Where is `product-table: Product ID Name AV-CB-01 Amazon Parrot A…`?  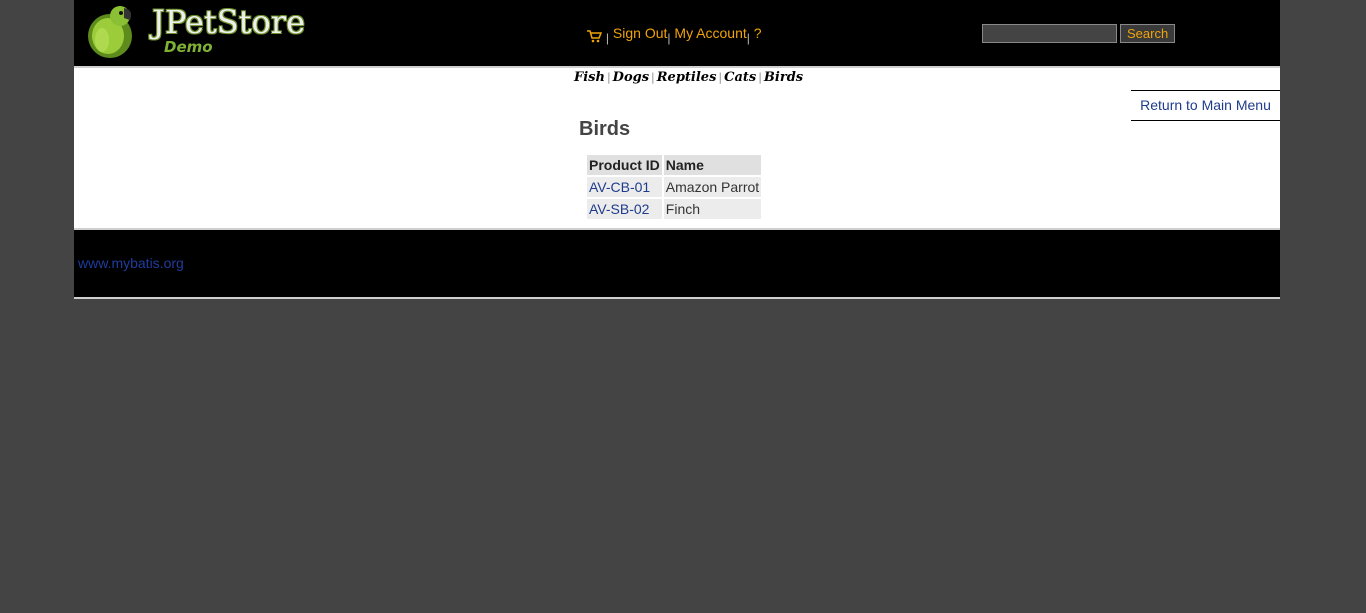
product-table: Product ID Name AV-CB-01 Amazon Parrot A… is located at coordinates (674, 187).